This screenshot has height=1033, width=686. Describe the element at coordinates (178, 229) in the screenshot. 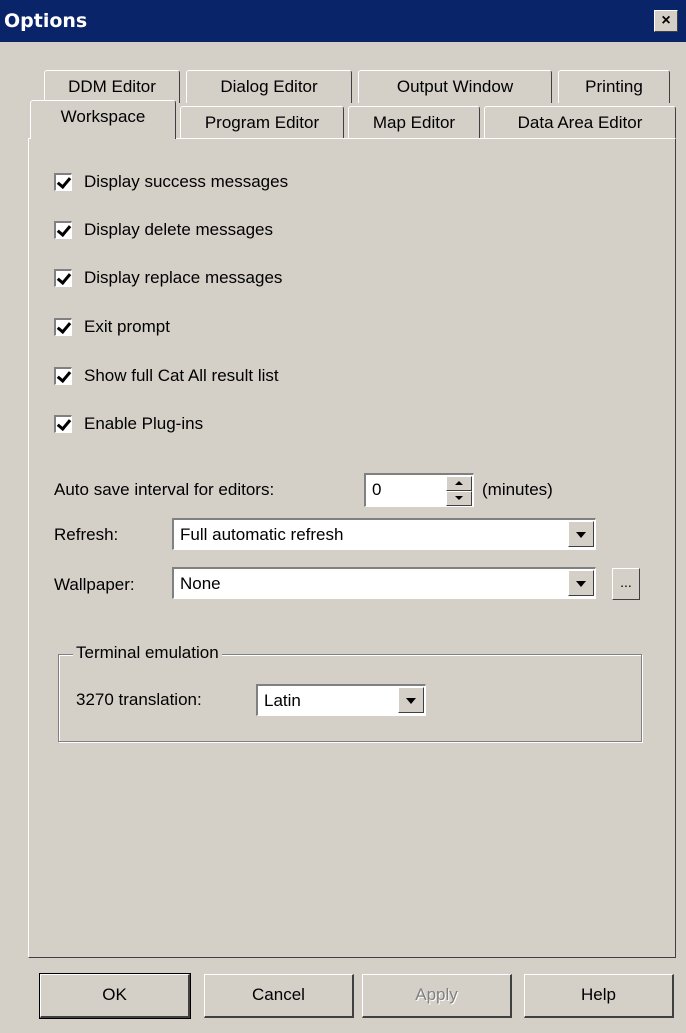

I see `checkbox-label: Display delete messages` at that location.